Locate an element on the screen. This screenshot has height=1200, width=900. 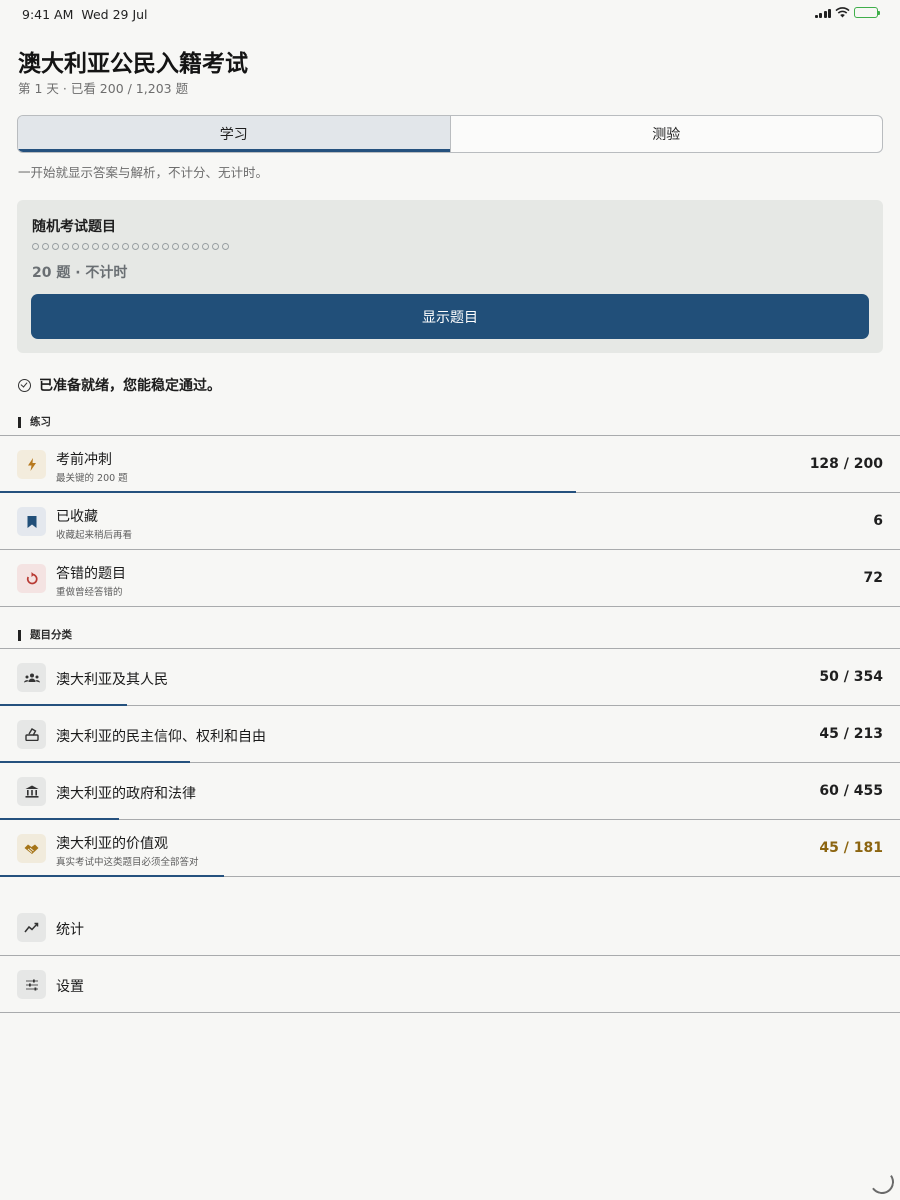
handshake-icon is located at coordinates (31, 848).